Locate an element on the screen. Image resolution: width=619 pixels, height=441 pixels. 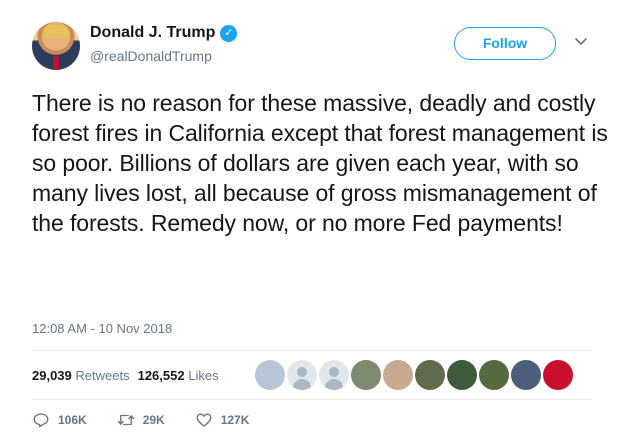
like-count: 127K is located at coordinates (235, 420).